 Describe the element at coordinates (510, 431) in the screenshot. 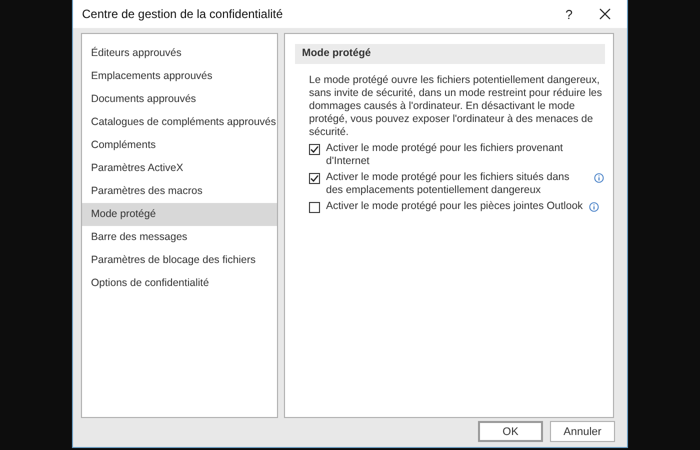

I see `dialog-button: OK` at that location.